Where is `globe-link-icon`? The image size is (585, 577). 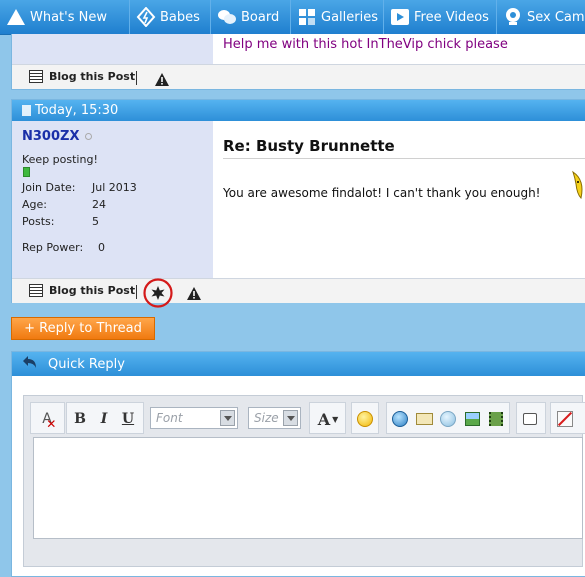
globe-link-icon is located at coordinates (400, 419).